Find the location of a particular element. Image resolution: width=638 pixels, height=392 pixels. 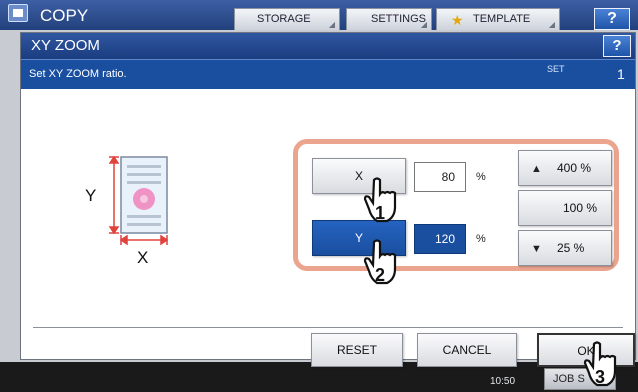

xy-page-diagram: Y X is located at coordinates (127, 211).